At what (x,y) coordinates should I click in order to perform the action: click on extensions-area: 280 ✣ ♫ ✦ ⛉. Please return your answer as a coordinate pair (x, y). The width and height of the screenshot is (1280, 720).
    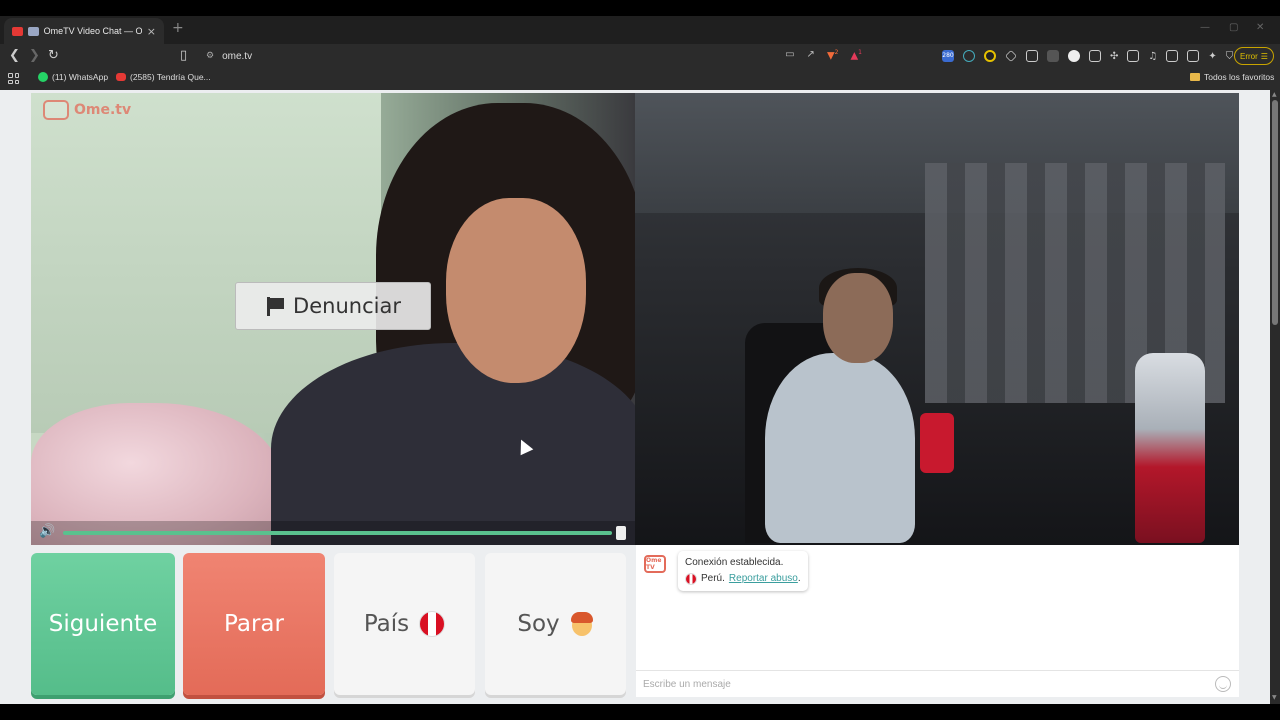
    Looking at the image, I should click on (1087, 56).